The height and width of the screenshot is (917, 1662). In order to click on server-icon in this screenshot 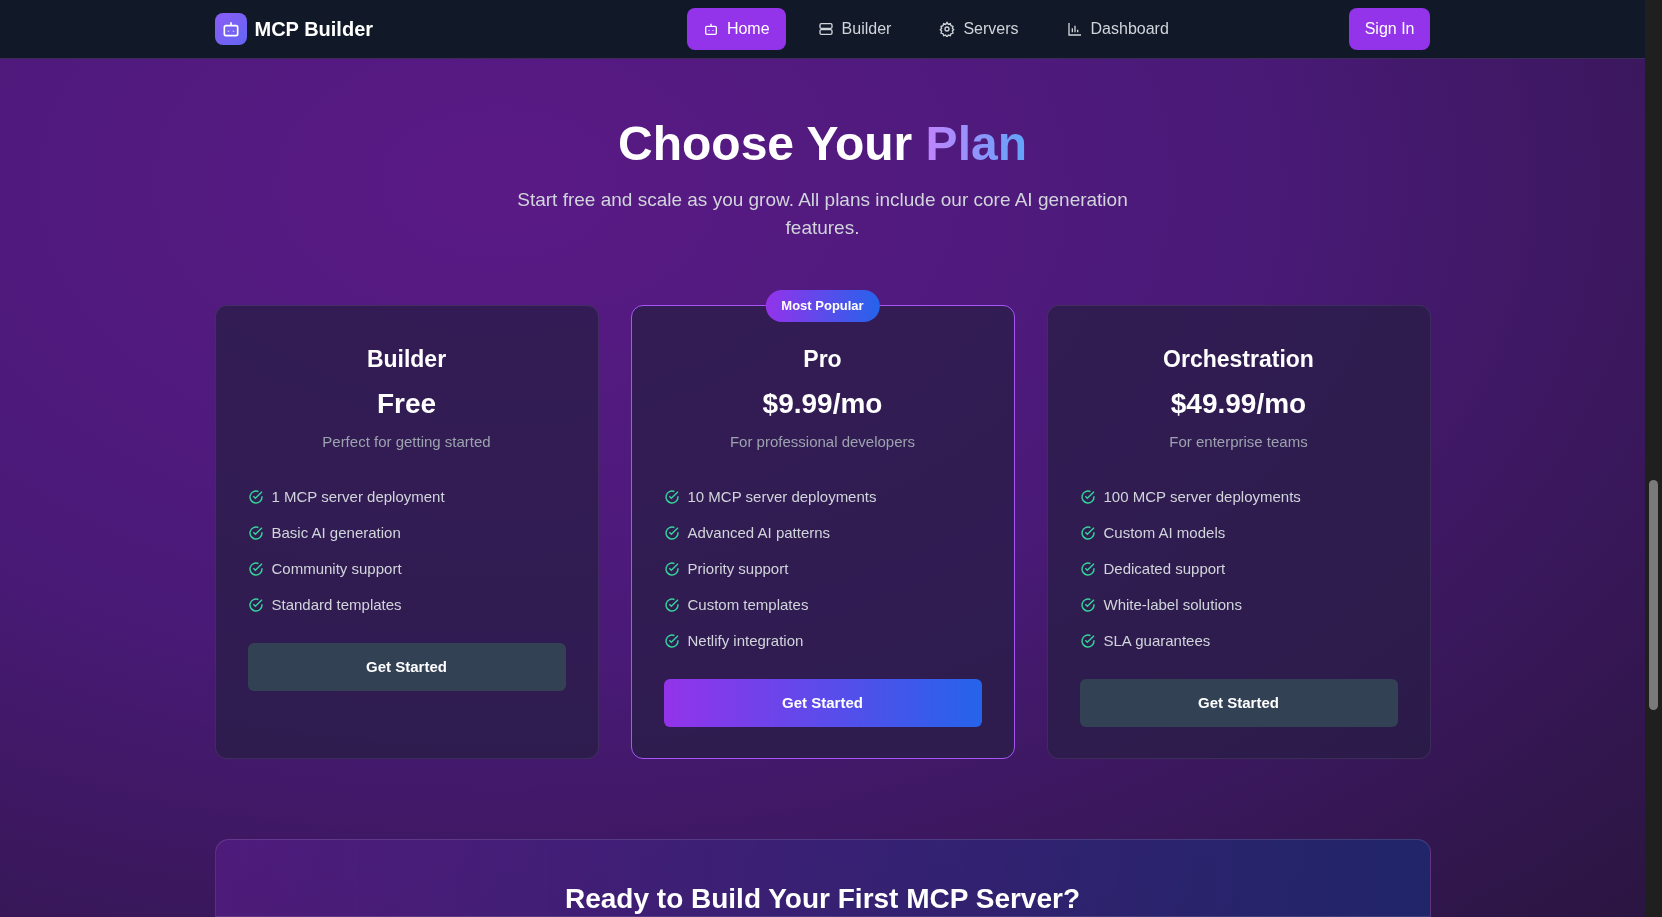, I will do `click(825, 28)`.